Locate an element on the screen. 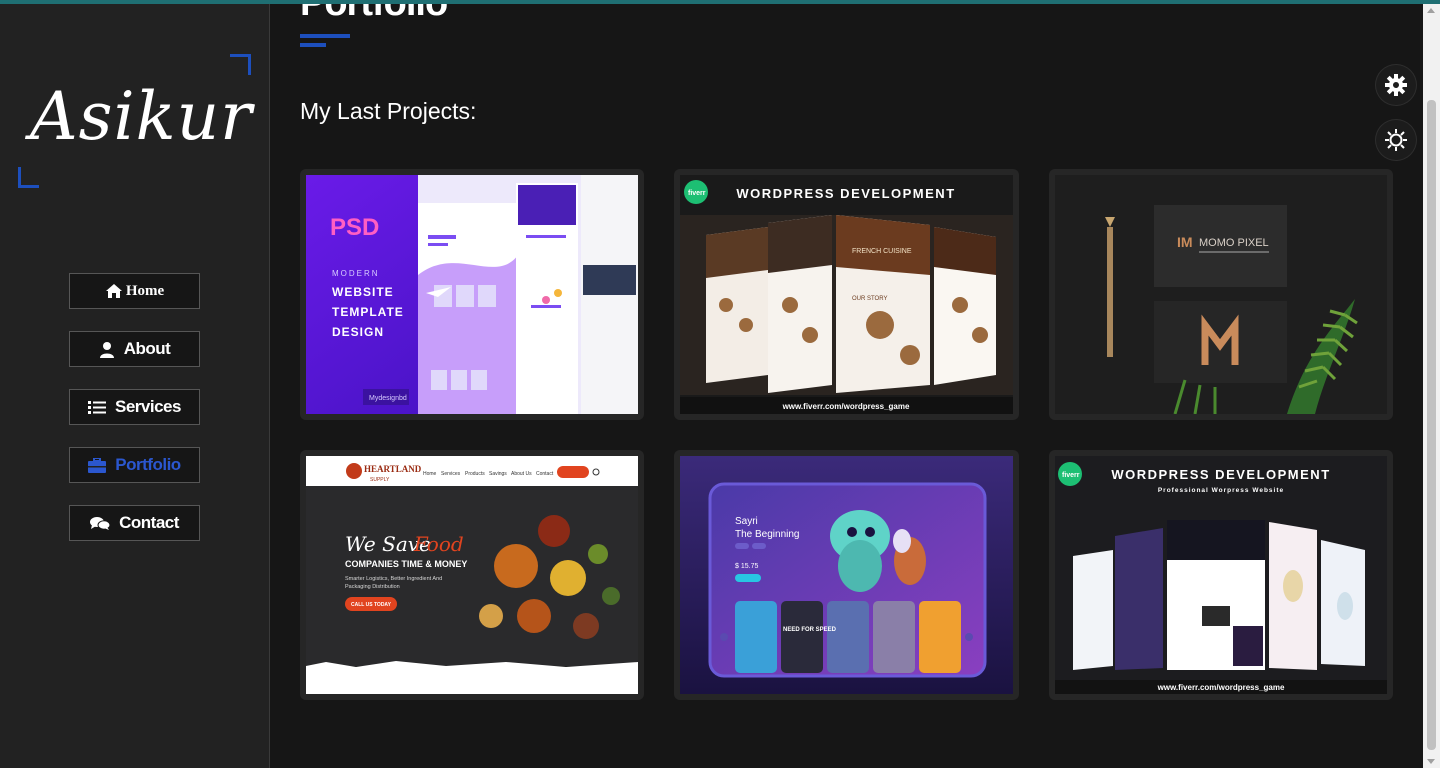 Image resolution: width=1440 pixels, height=768 pixels. psd-label: PSD is located at coordinates (354, 227).